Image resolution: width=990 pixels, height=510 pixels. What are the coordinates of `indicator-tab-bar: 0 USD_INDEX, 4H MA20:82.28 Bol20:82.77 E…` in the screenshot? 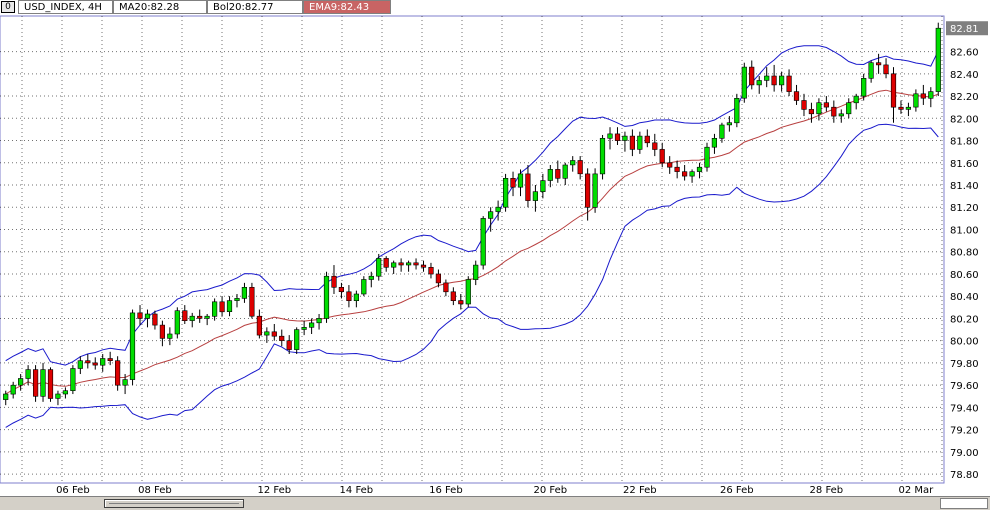 It's located at (495, 7).